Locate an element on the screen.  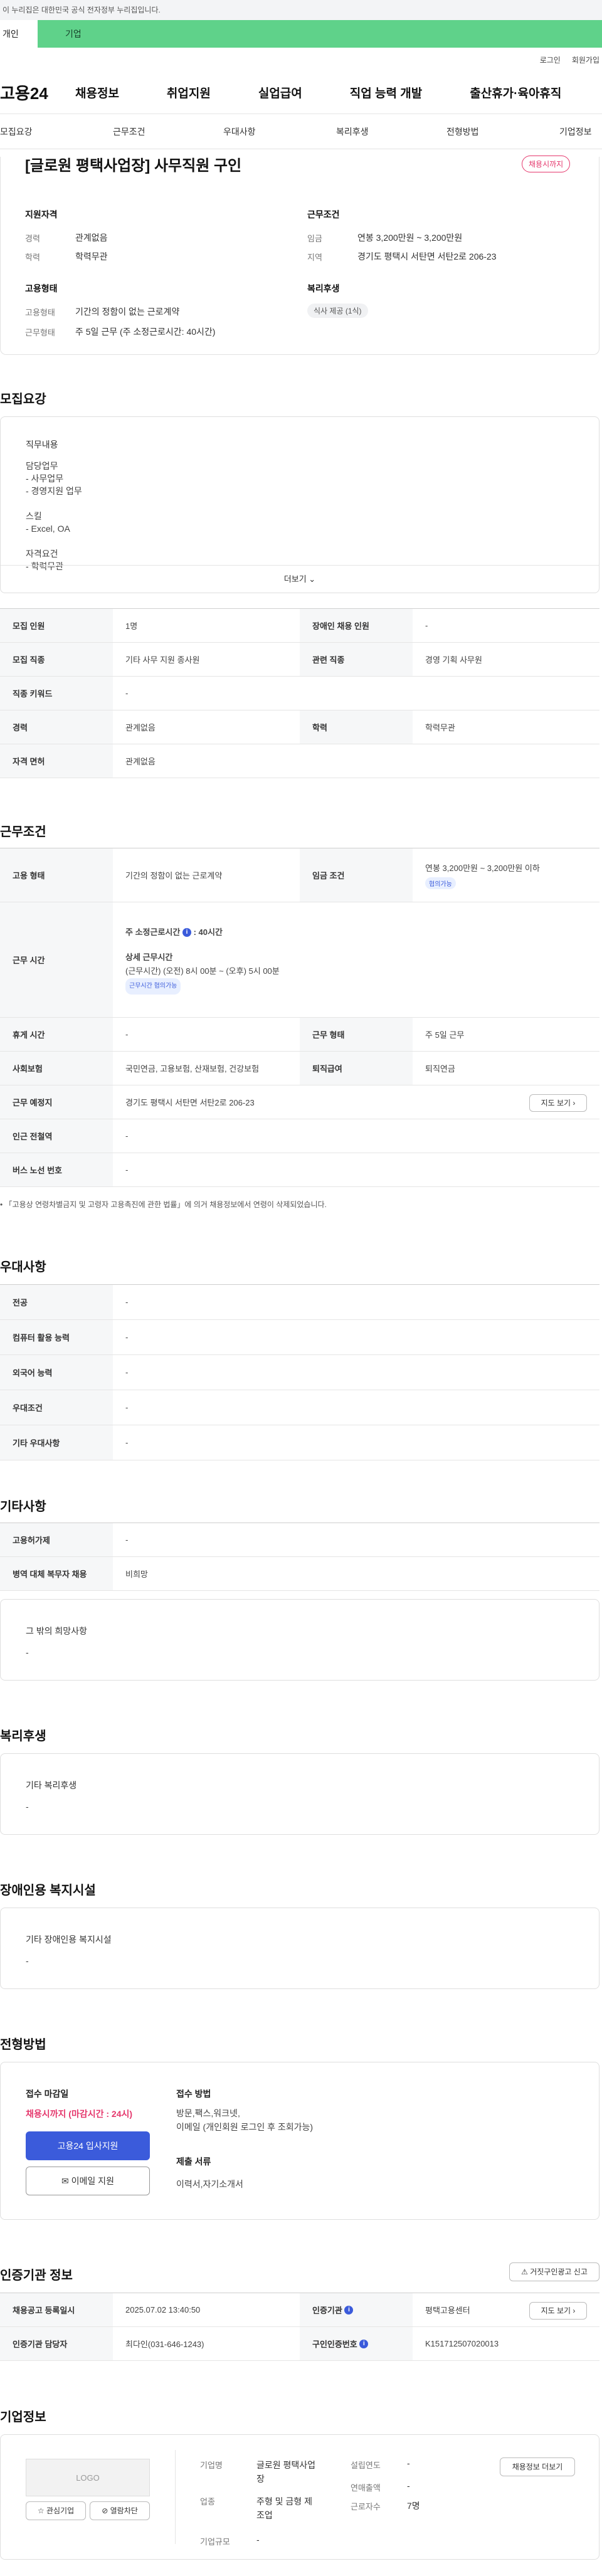
table-row: 모집 인원 1명 장애인 채용 인원 - is located at coordinates (299, 626).